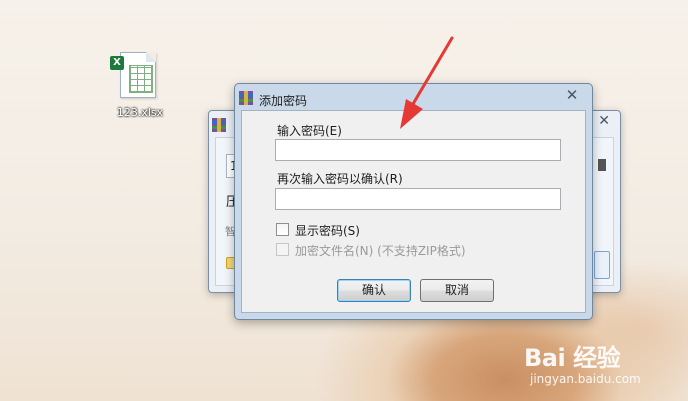 Image resolution: width=688 pixels, height=401 pixels. I want to click on watermark-brand: Bai 经验, so click(572, 358).